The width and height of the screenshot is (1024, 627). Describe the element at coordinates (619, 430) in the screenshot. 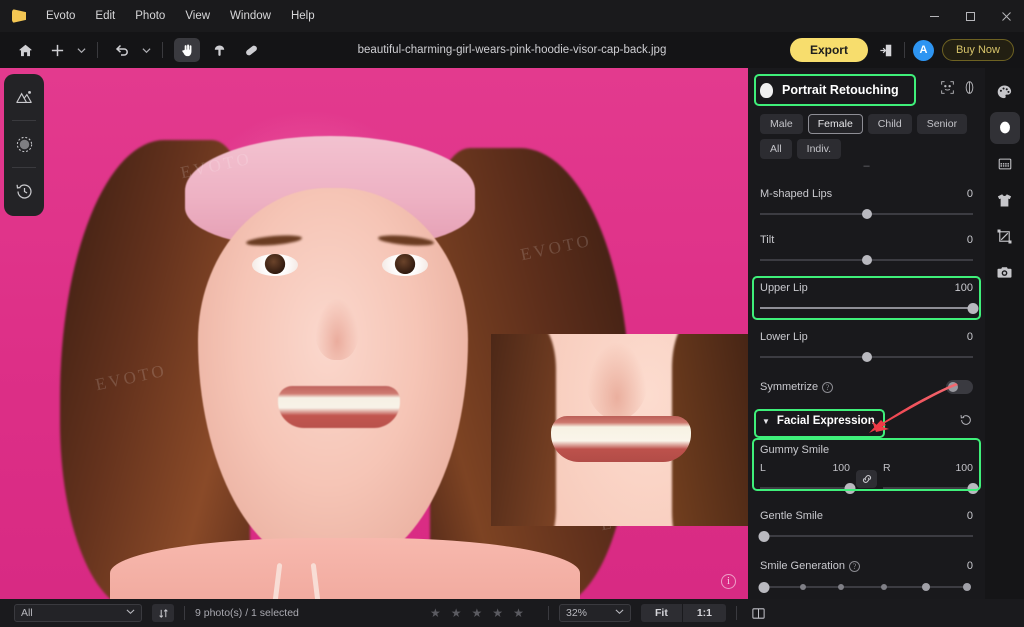

I see `preview-inset` at that location.